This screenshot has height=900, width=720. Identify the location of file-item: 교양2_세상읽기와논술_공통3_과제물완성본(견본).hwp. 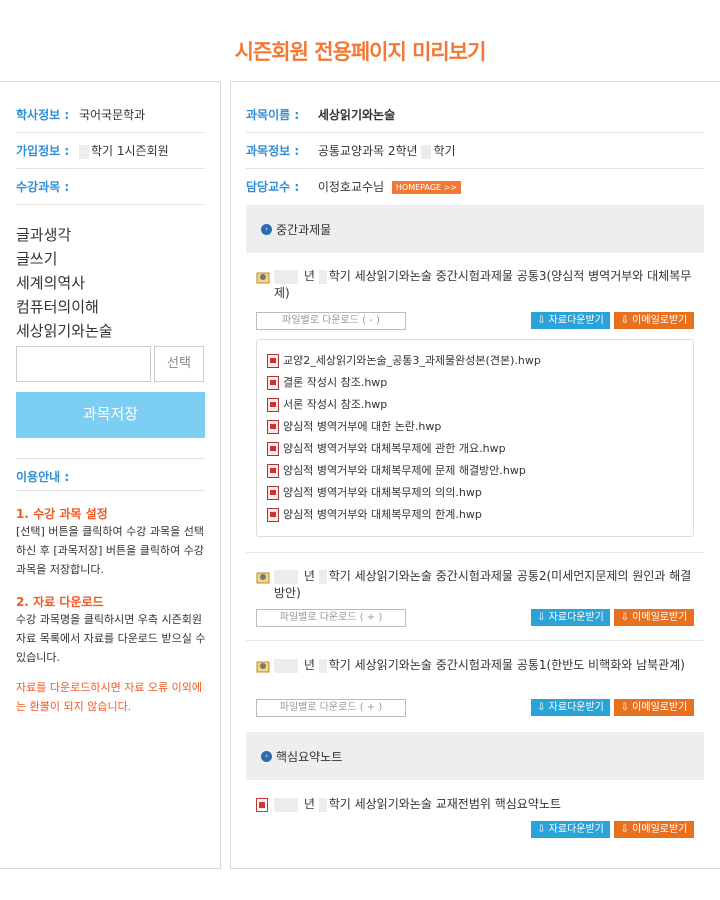
(475, 361).